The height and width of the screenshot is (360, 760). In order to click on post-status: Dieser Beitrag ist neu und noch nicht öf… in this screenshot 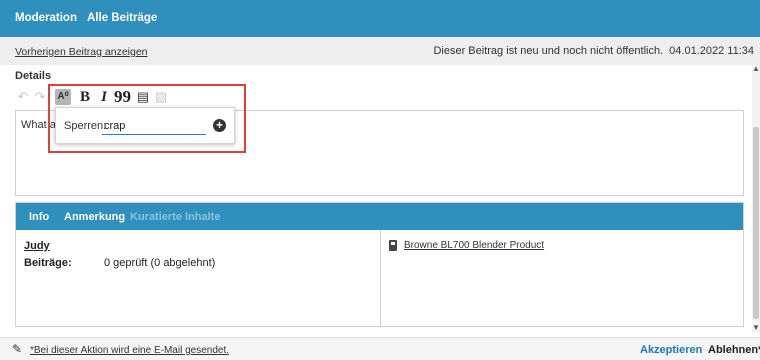, I will do `click(593, 51)`.